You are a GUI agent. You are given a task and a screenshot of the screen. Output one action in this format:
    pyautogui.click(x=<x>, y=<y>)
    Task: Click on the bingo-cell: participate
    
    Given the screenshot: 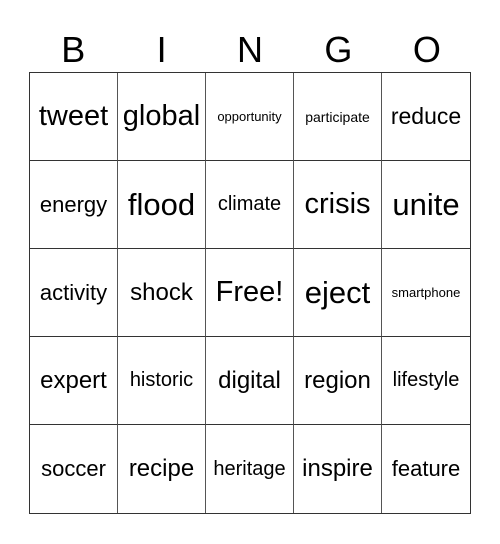 What is the action you would take?
    pyautogui.click(x=338, y=117)
    